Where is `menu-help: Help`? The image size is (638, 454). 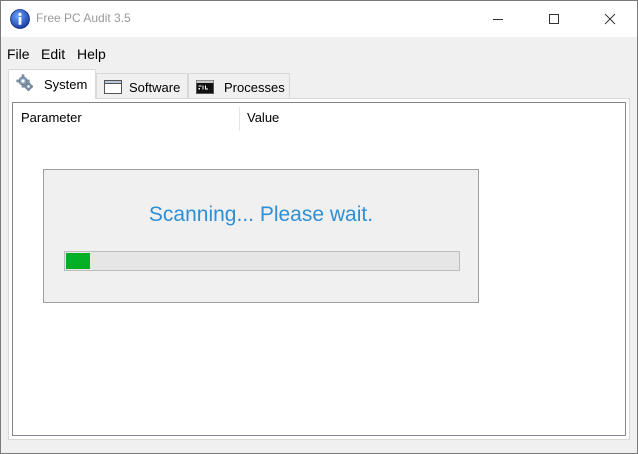 menu-help: Help is located at coordinates (91, 54).